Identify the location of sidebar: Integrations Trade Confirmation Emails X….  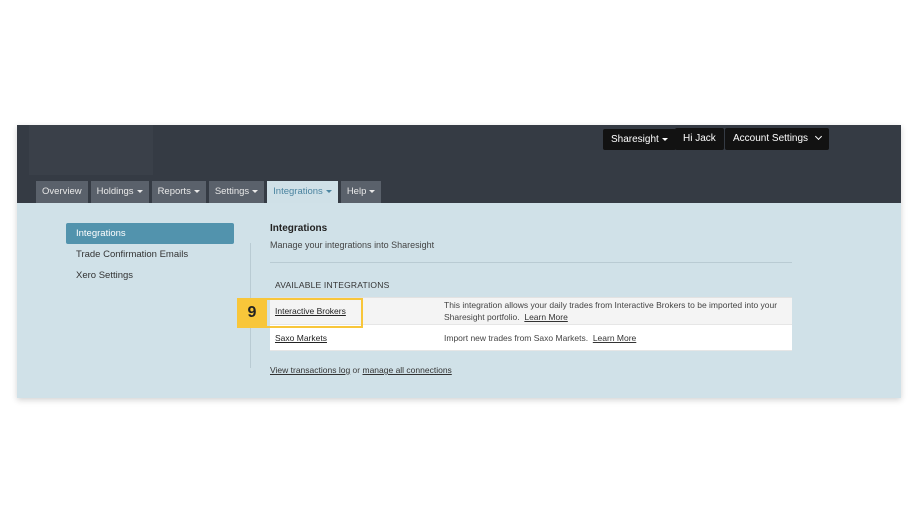
(150, 254).